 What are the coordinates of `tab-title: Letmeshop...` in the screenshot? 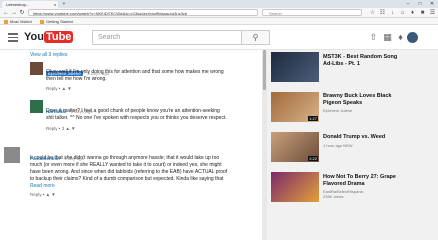 It's located at (18, 4).